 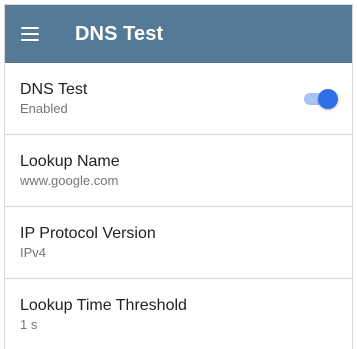 I want to click on setting-title: DNS Test, so click(x=54, y=89).